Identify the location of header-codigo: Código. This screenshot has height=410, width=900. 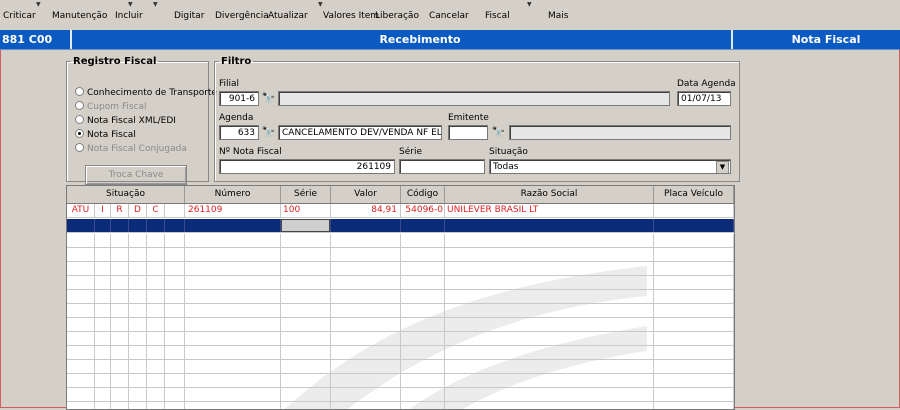
(423, 194).